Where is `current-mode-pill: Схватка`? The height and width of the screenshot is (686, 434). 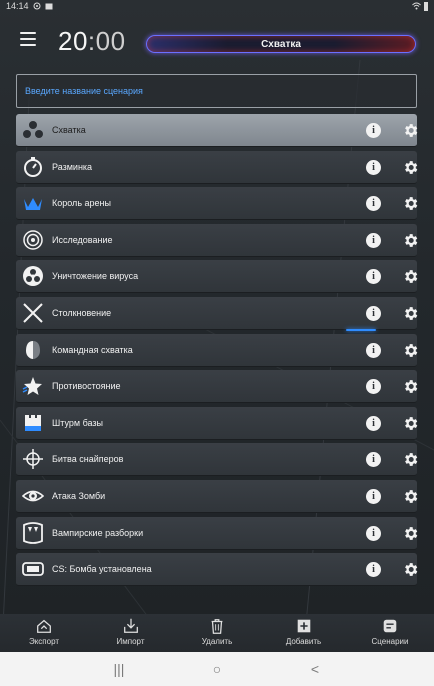 current-mode-pill: Схватка is located at coordinates (281, 44).